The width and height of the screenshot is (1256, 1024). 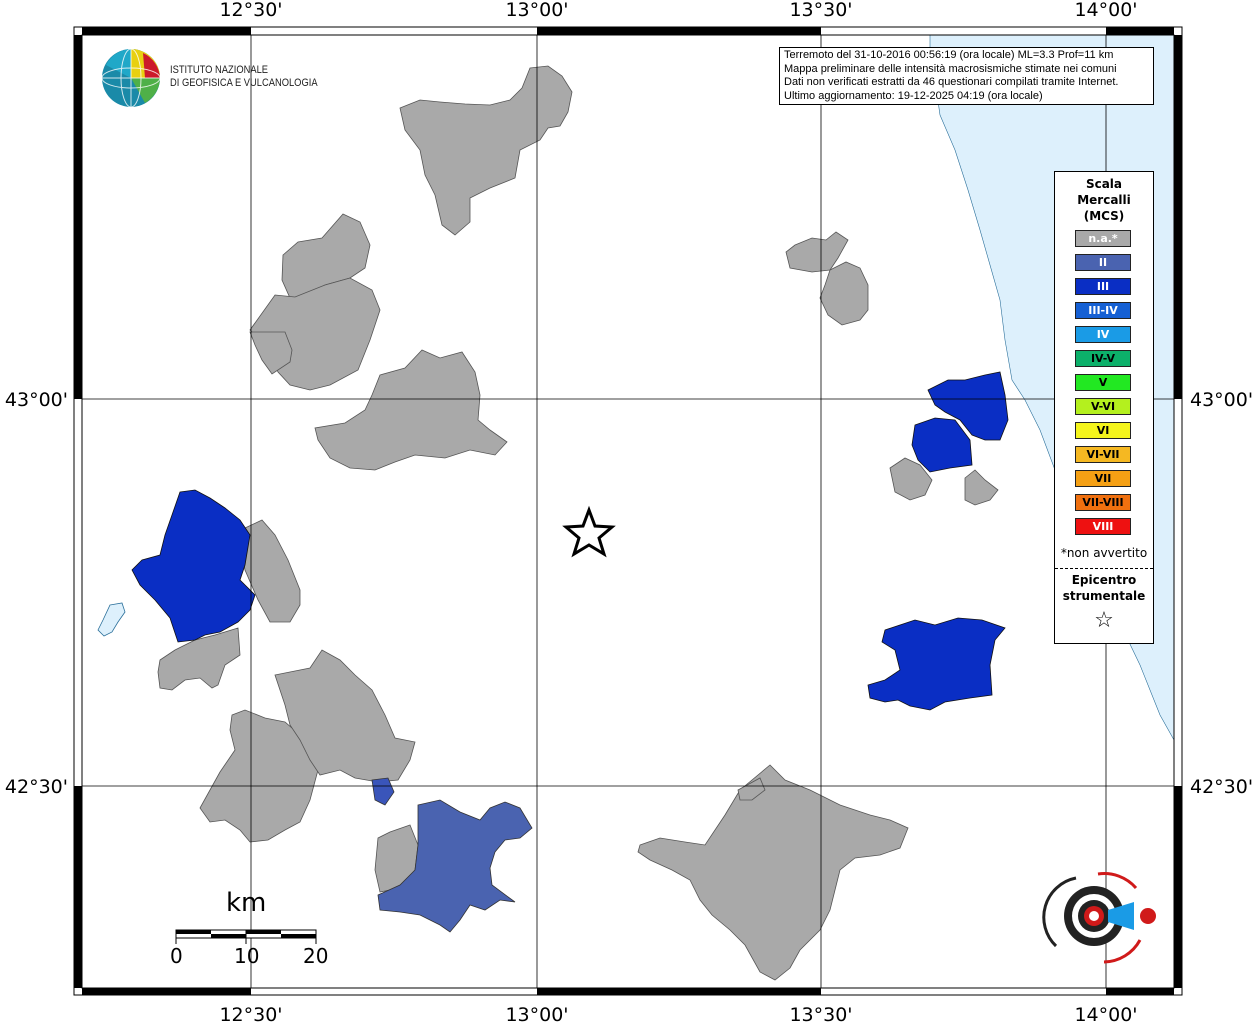 I want to click on top-lon-label: 14°00', so click(x=1105, y=10).